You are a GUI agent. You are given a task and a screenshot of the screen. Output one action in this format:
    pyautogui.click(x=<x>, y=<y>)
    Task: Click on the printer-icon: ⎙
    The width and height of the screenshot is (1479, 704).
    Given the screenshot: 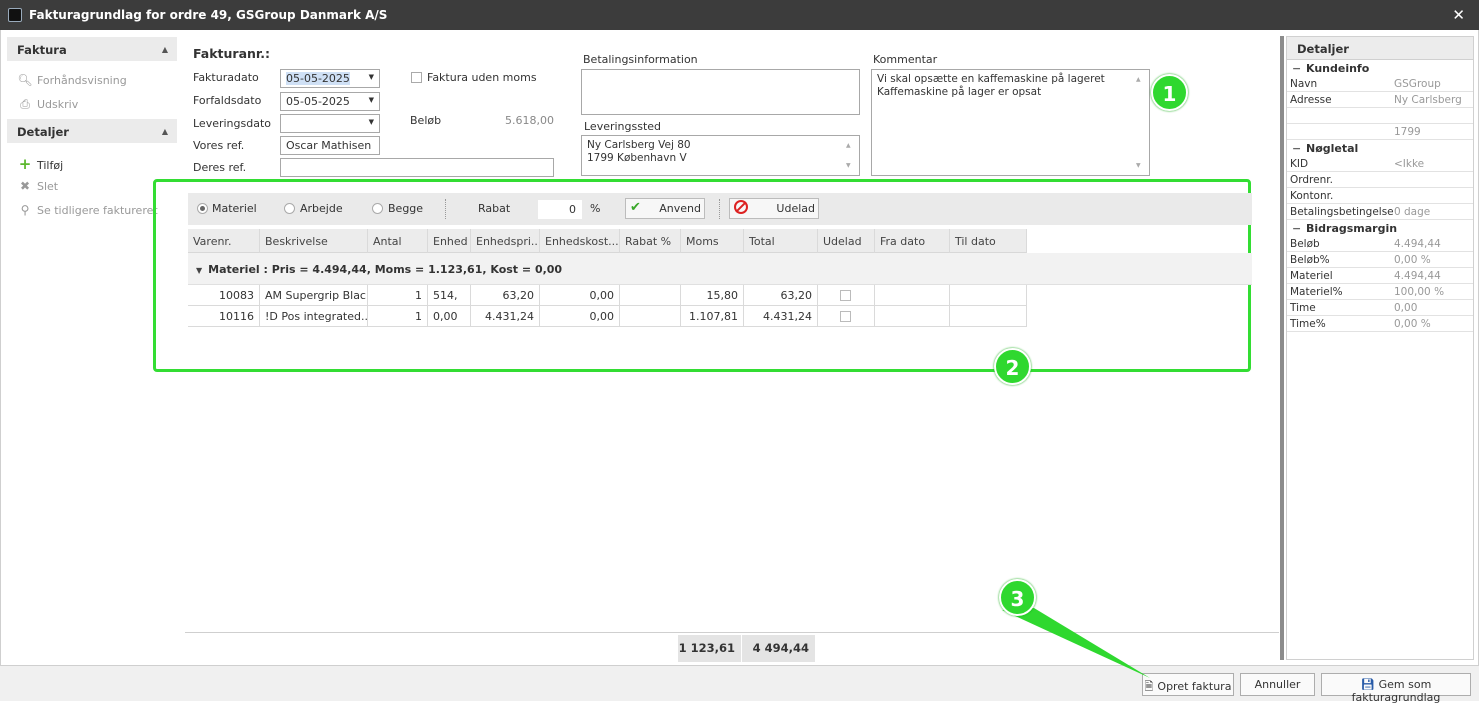 What is the action you would take?
    pyautogui.click(x=25, y=104)
    